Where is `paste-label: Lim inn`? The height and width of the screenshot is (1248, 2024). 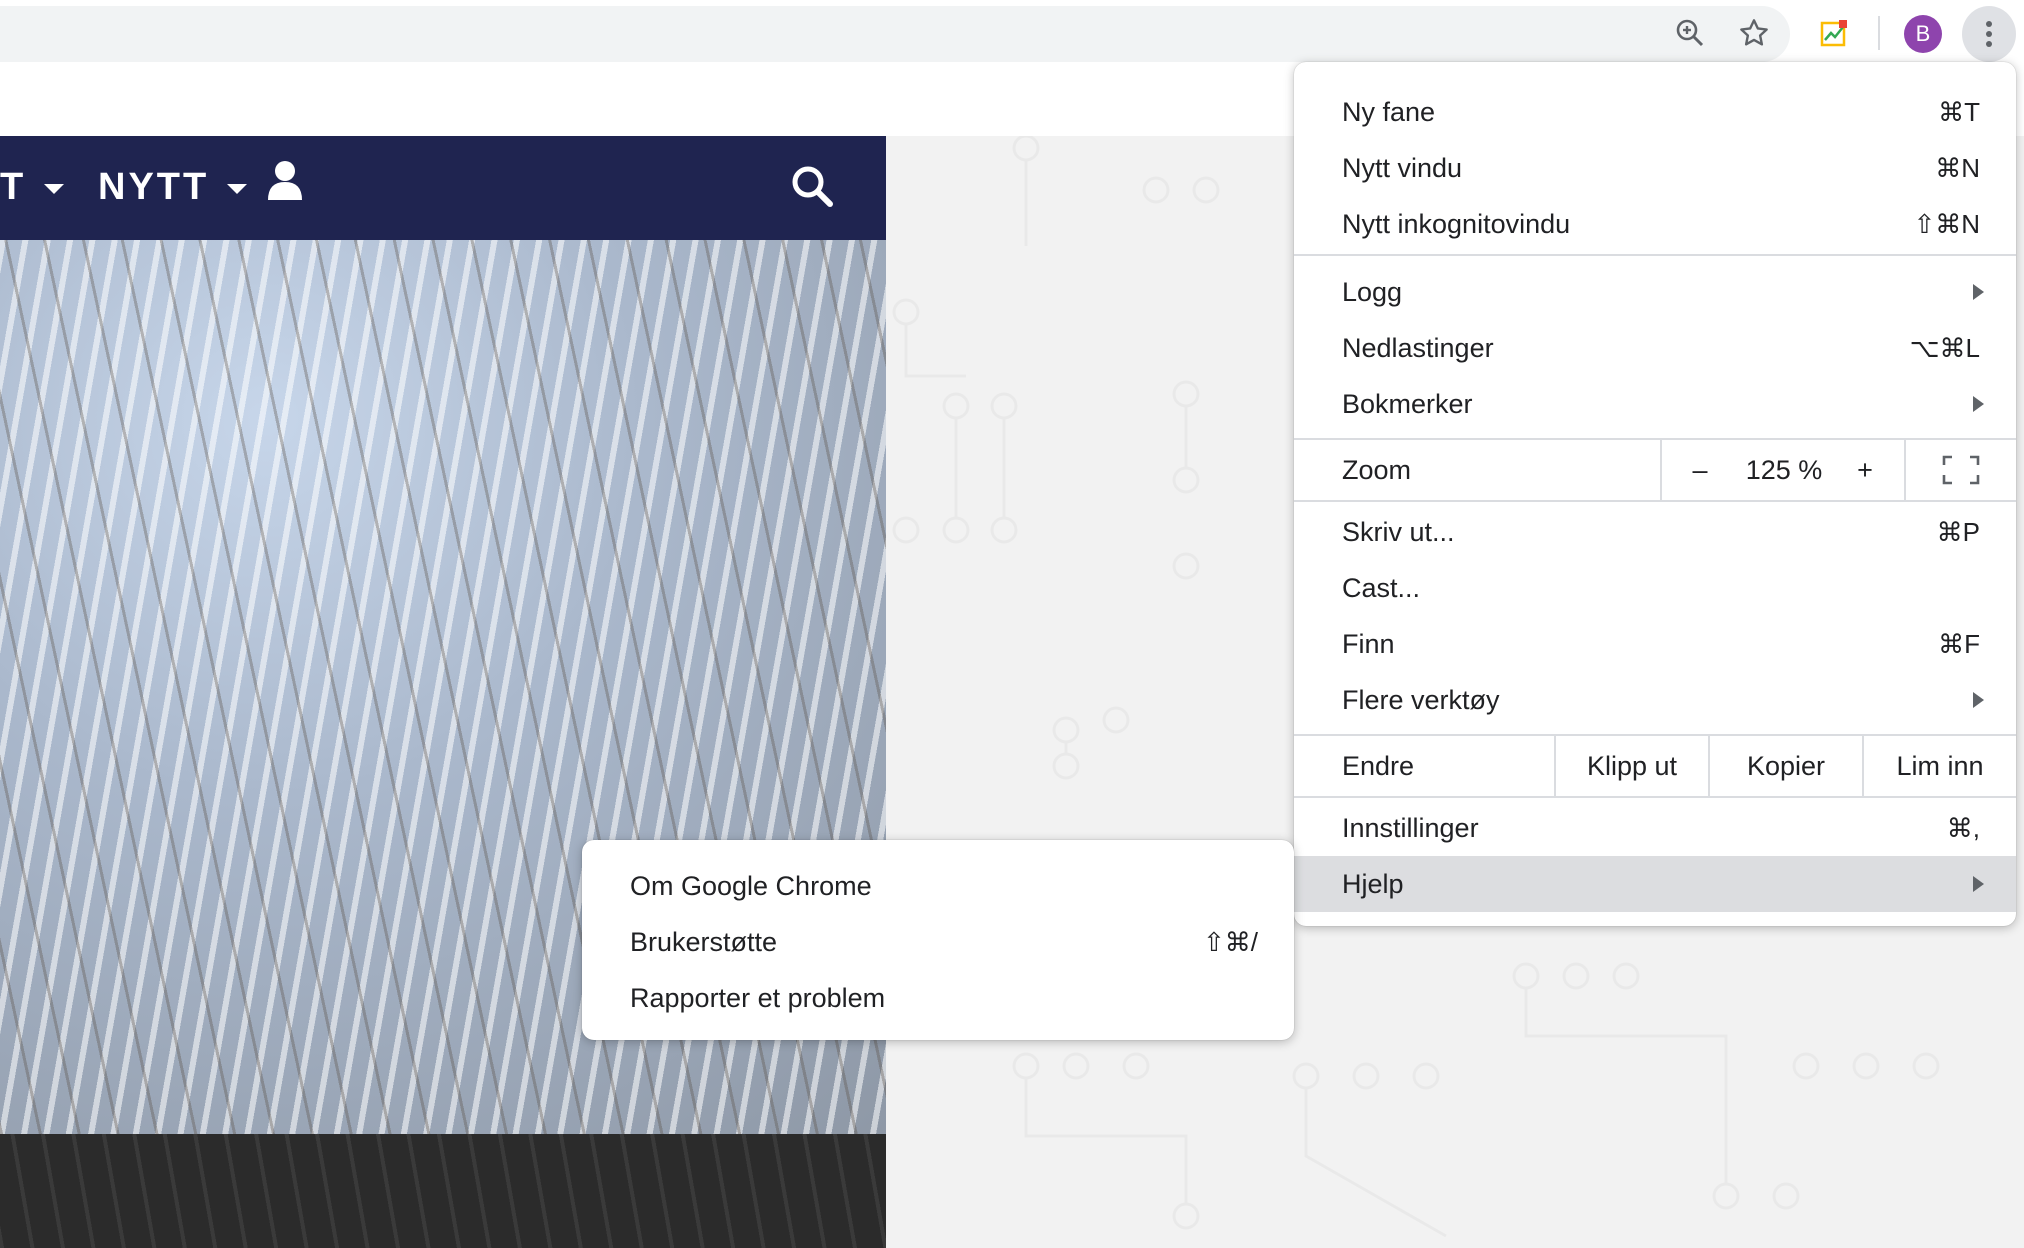 paste-label: Lim inn is located at coordinates (1940, 765).